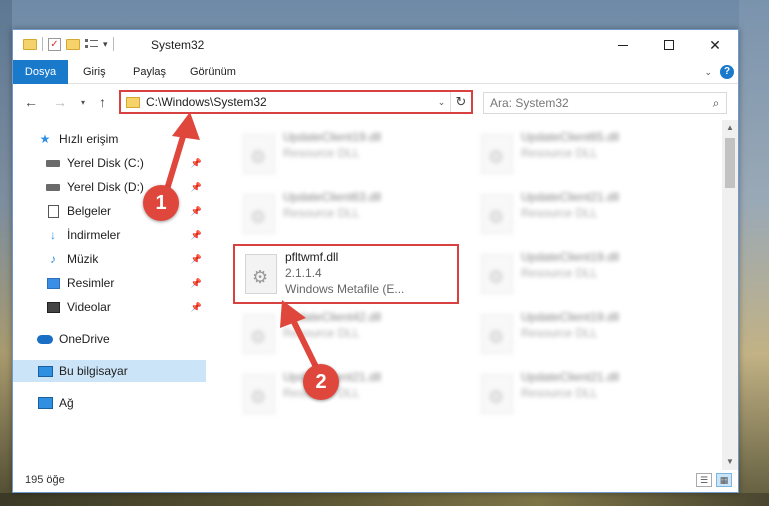  I want to click on scroll-up-icon: ▲, so click(730, 128).